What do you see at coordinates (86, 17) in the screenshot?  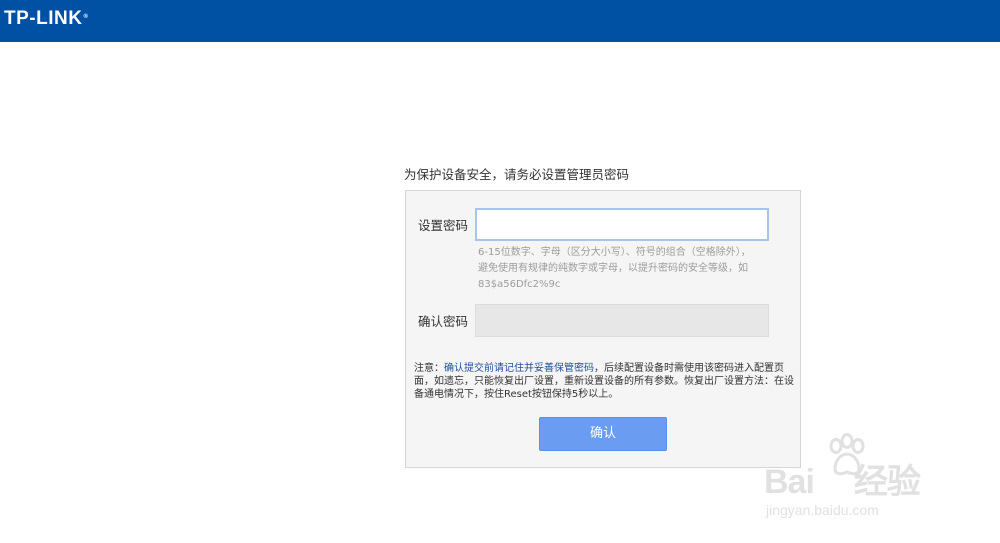 I see `registered-mark: ®` at bounding box center [86, 17].